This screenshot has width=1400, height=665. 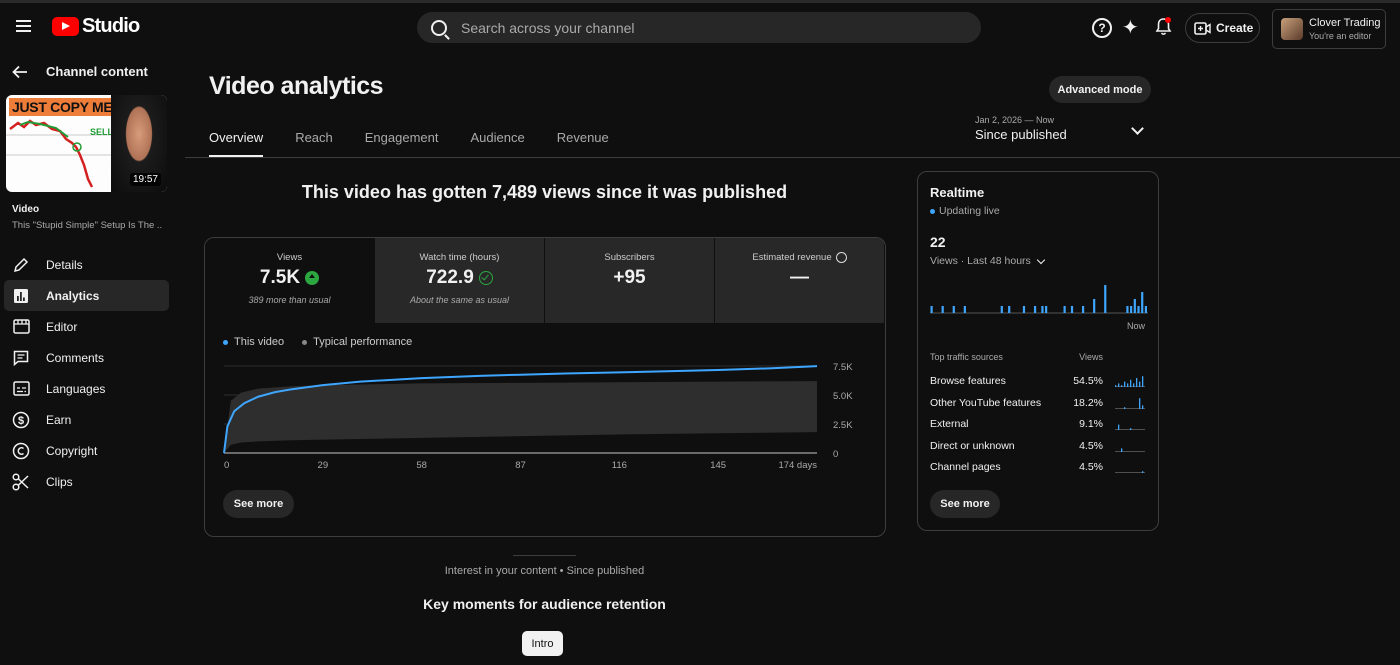 I want to click on copyright-icon, so click(x=21, y=451).